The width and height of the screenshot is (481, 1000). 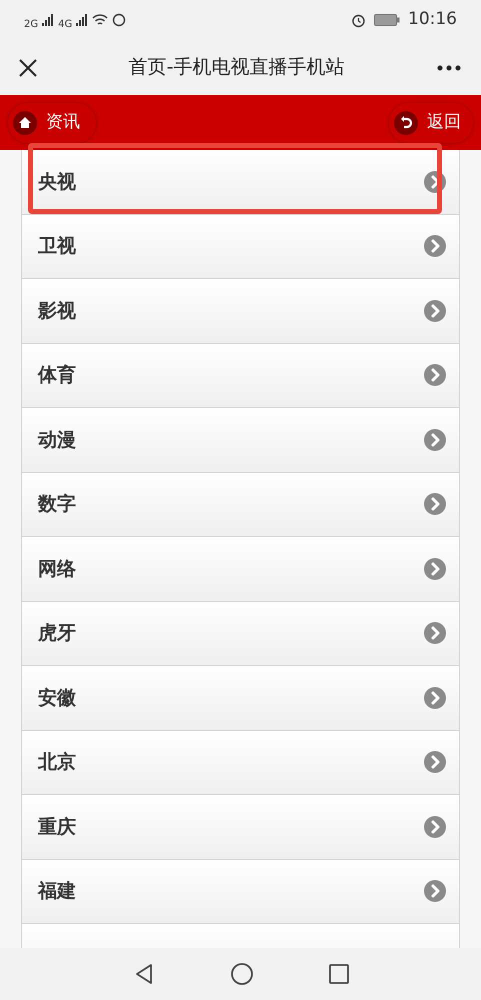 What do you see at coordinates (28, 68) in the screenshot?
I see `close-icon` at bounding box center [28, 68].